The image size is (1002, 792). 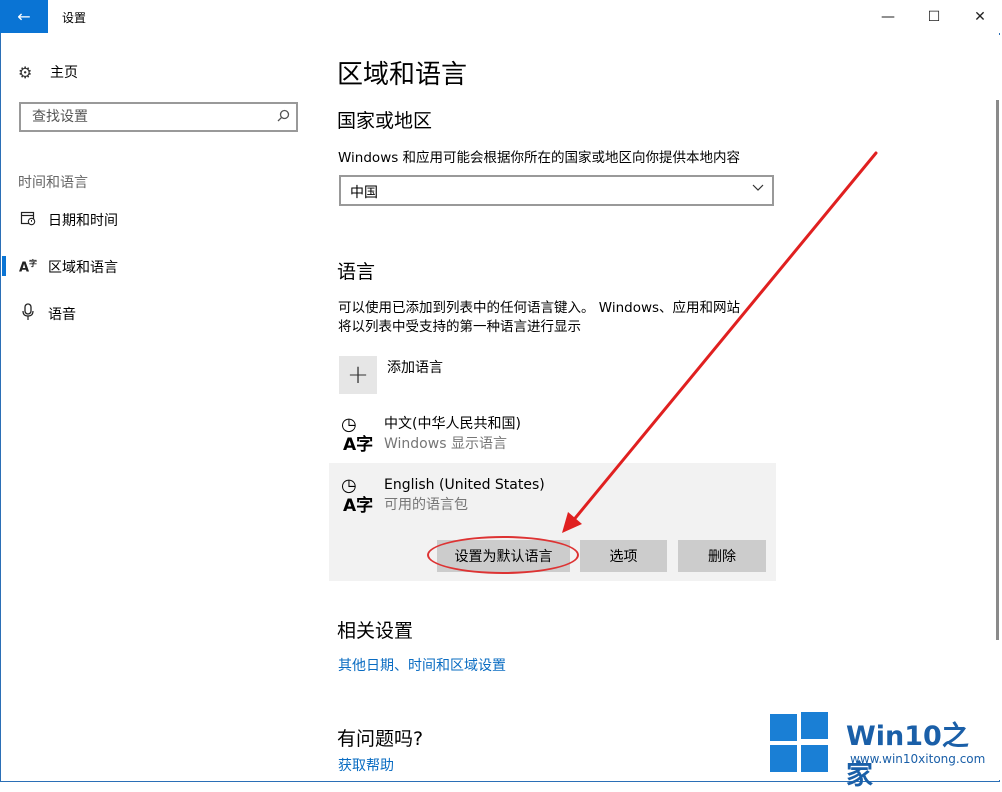 I want to click on watermark-url: www.win10xitong.com, so click(x=918, y=759).